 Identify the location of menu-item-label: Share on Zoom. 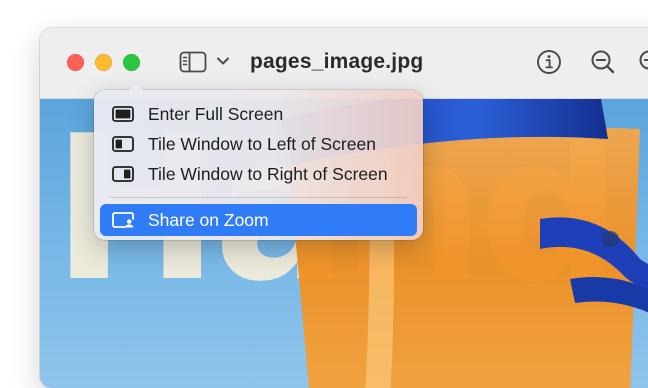
(208, 220).